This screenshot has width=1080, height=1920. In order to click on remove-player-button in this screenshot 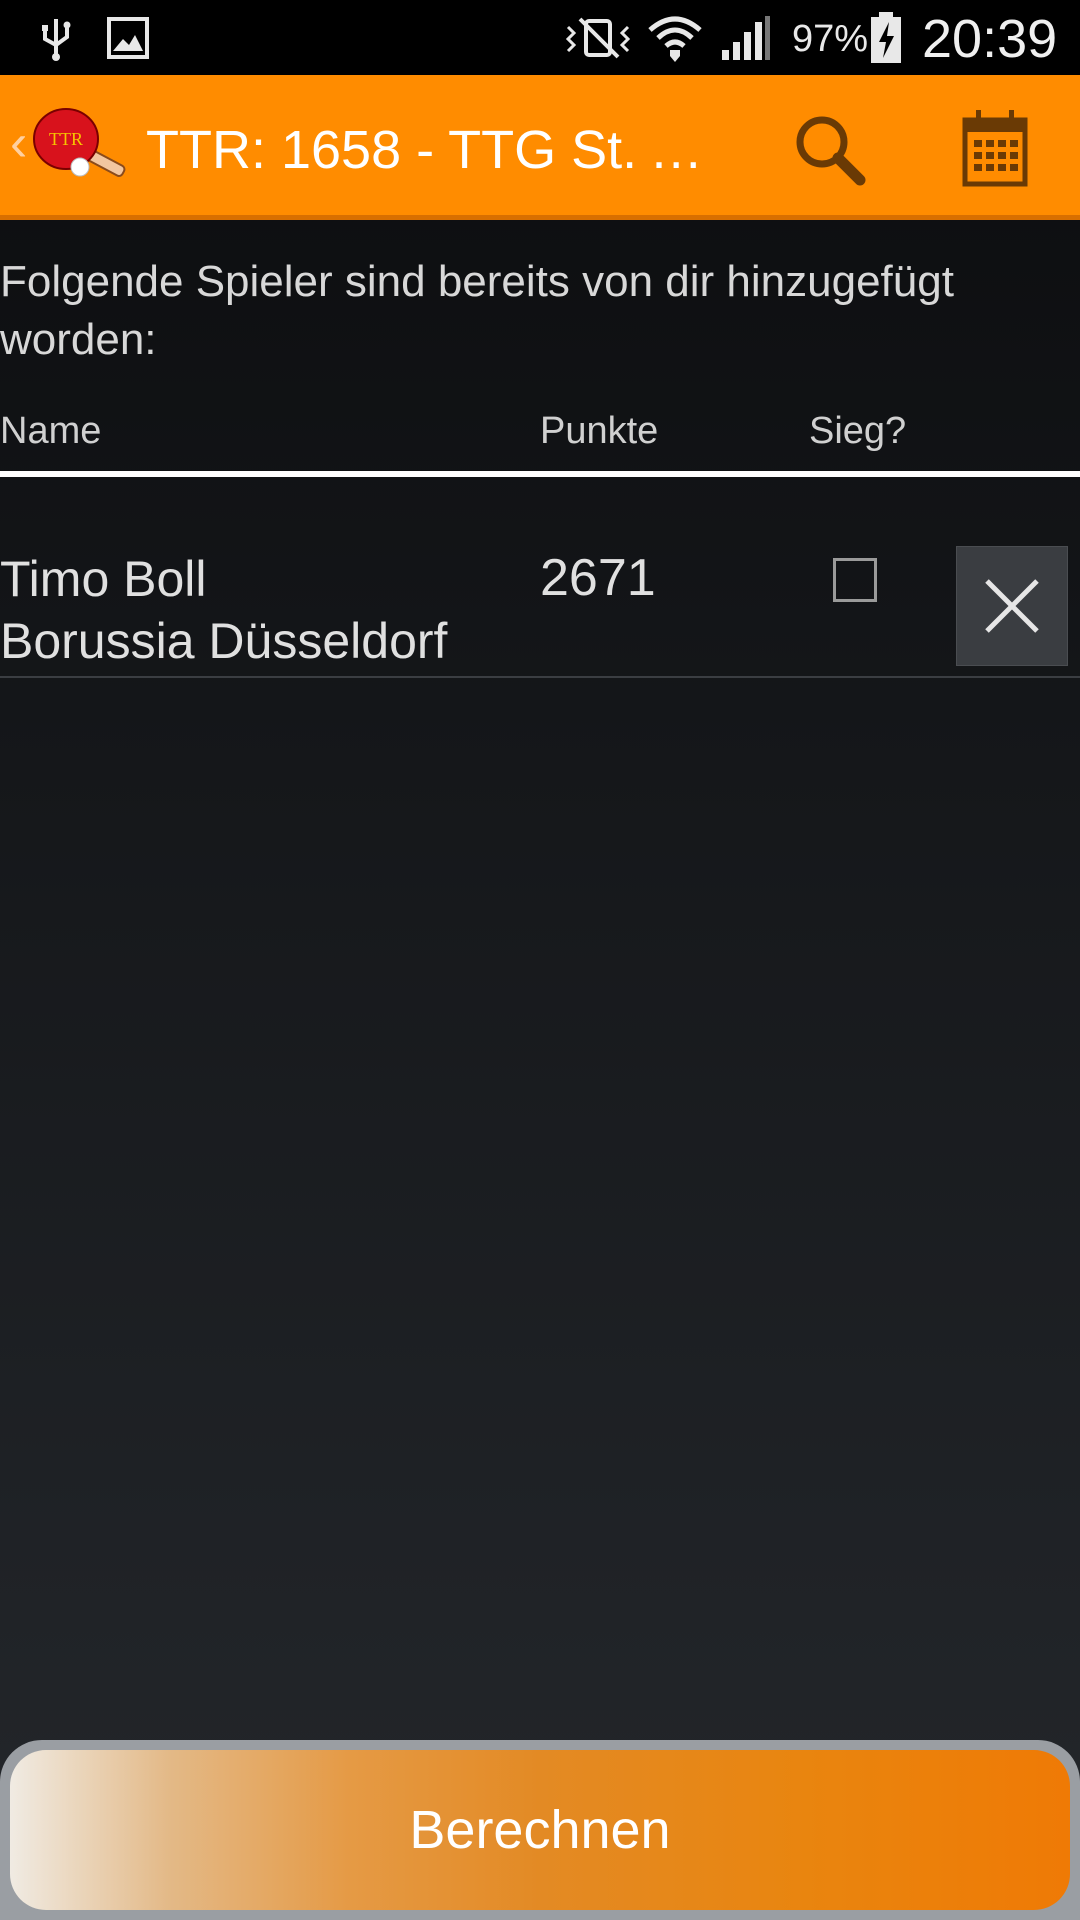, I will do `click(1012, 606)`.